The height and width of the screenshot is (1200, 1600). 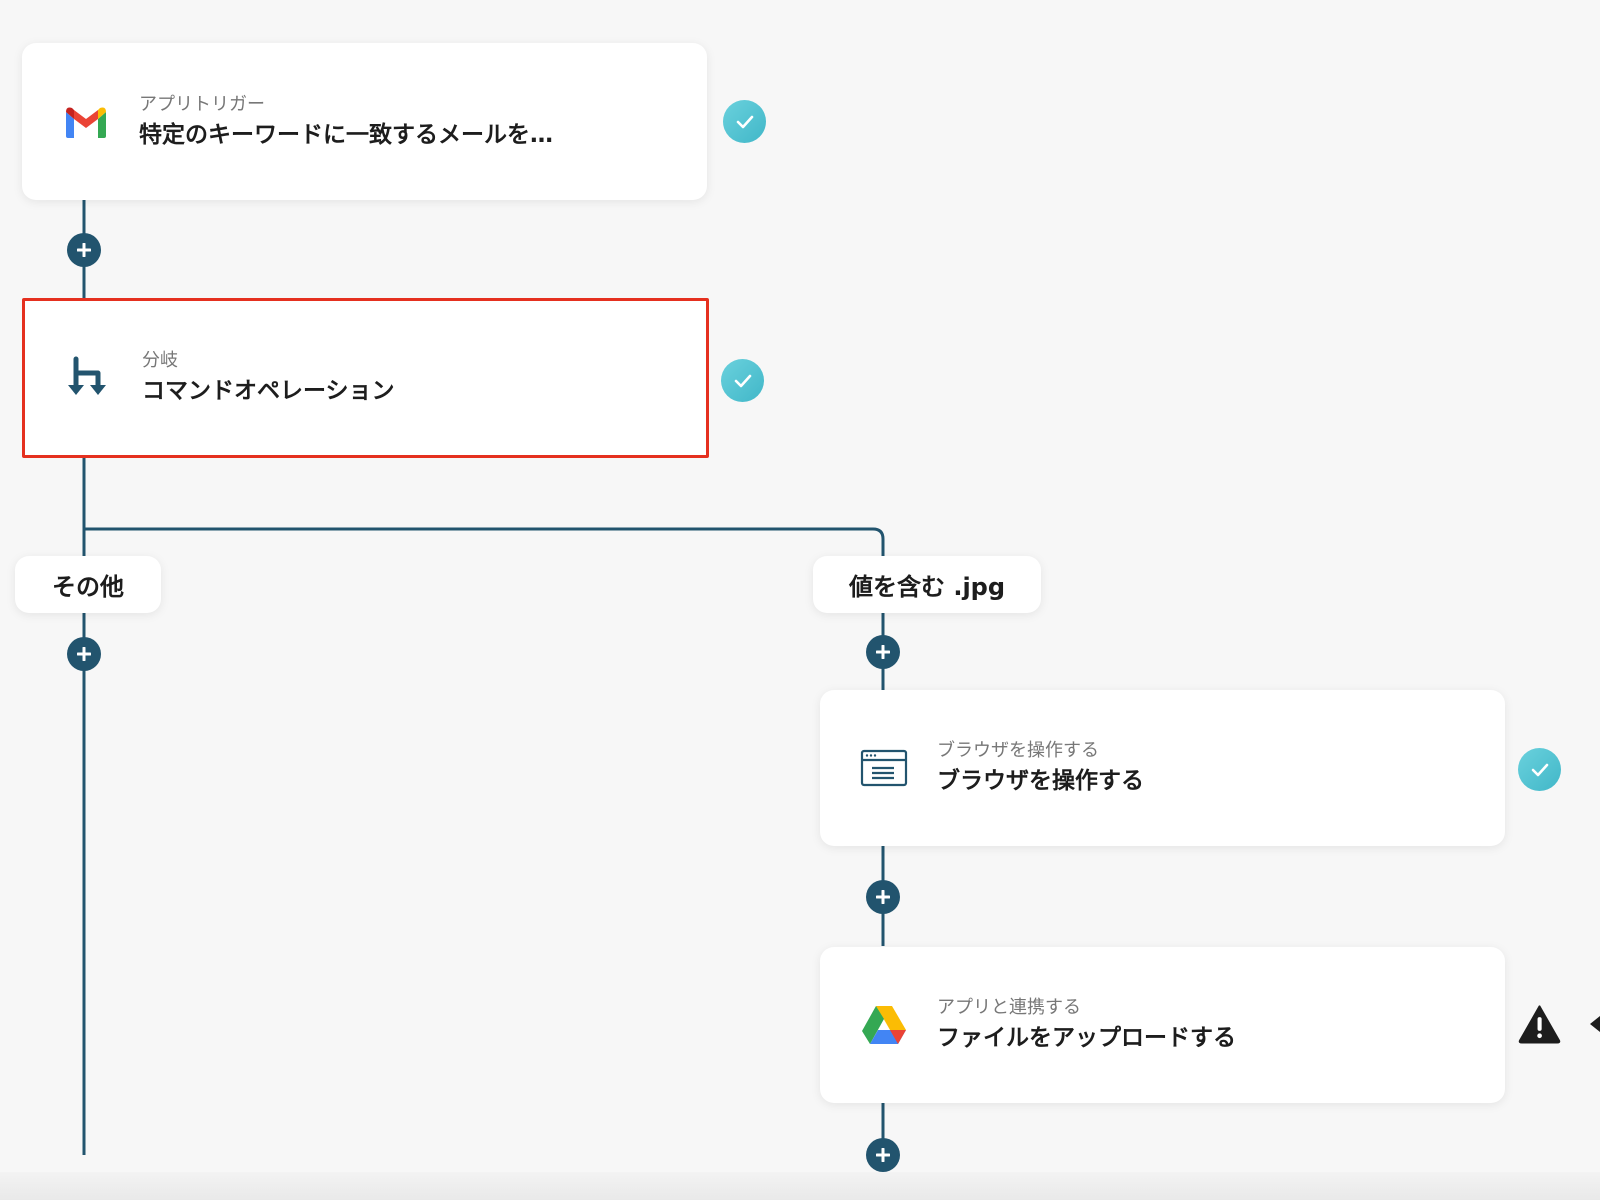 What do you see at coordinates (160, 360) in the screenshot?
I see `node-kind-label: 分岐` at bounding box center [160, 360].